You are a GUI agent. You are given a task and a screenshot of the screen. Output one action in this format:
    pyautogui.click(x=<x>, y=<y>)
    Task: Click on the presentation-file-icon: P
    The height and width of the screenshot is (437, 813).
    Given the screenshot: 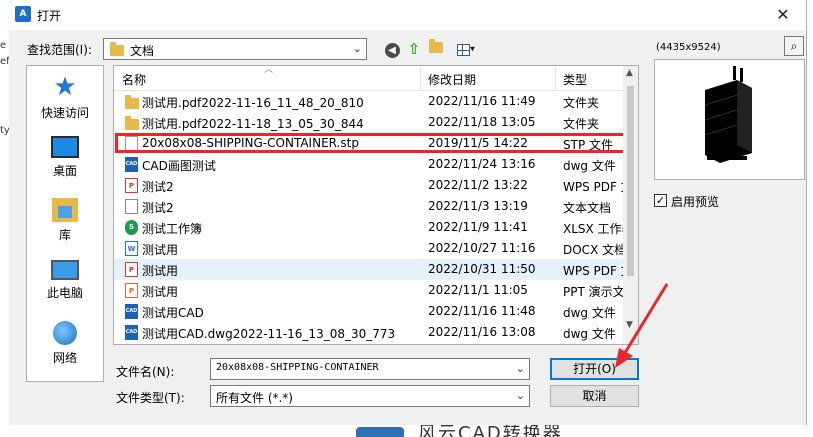 What is the action you would take?
    pyautogui.click(x=131, y=290)
    